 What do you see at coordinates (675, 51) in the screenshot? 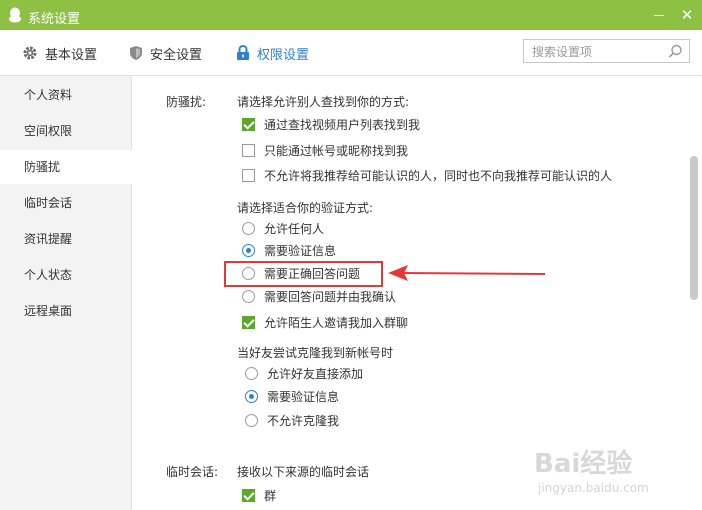
I see `search-icon` at bounding box center [675, 51].